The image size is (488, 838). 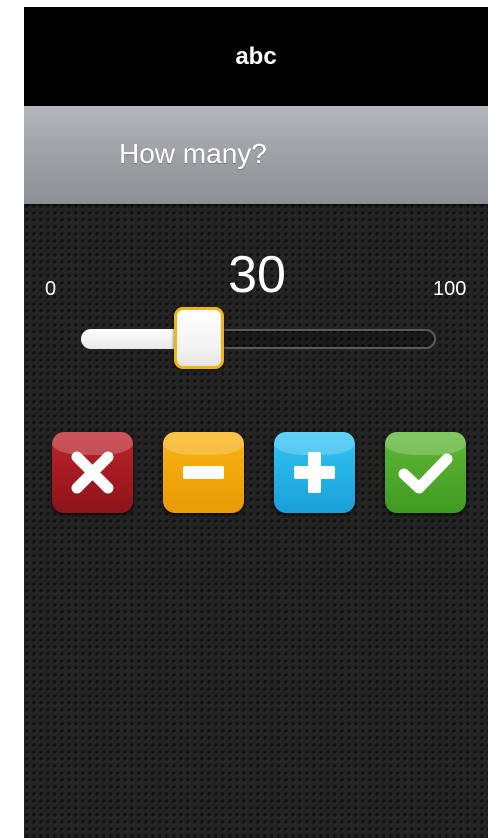 I want to click on checkmark-icon, so click(x=425, y=473).